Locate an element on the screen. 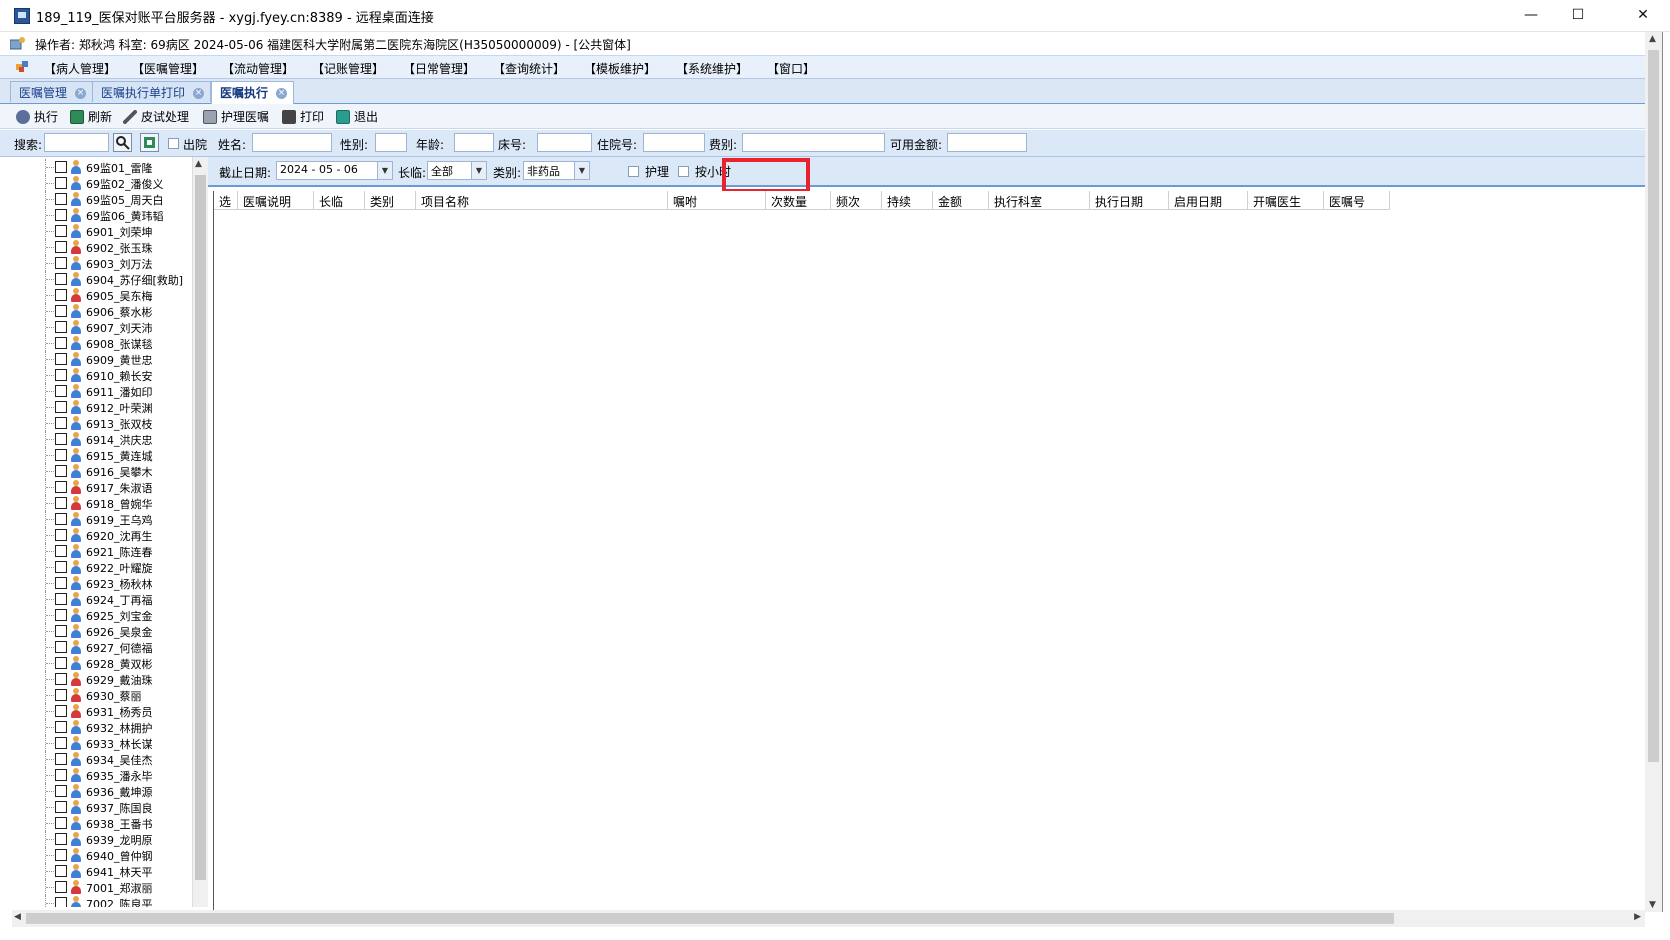 The height and width of the screenshot is (940, 1670). scroll-left-icon: ◀ is located at coordinates (17, 917).